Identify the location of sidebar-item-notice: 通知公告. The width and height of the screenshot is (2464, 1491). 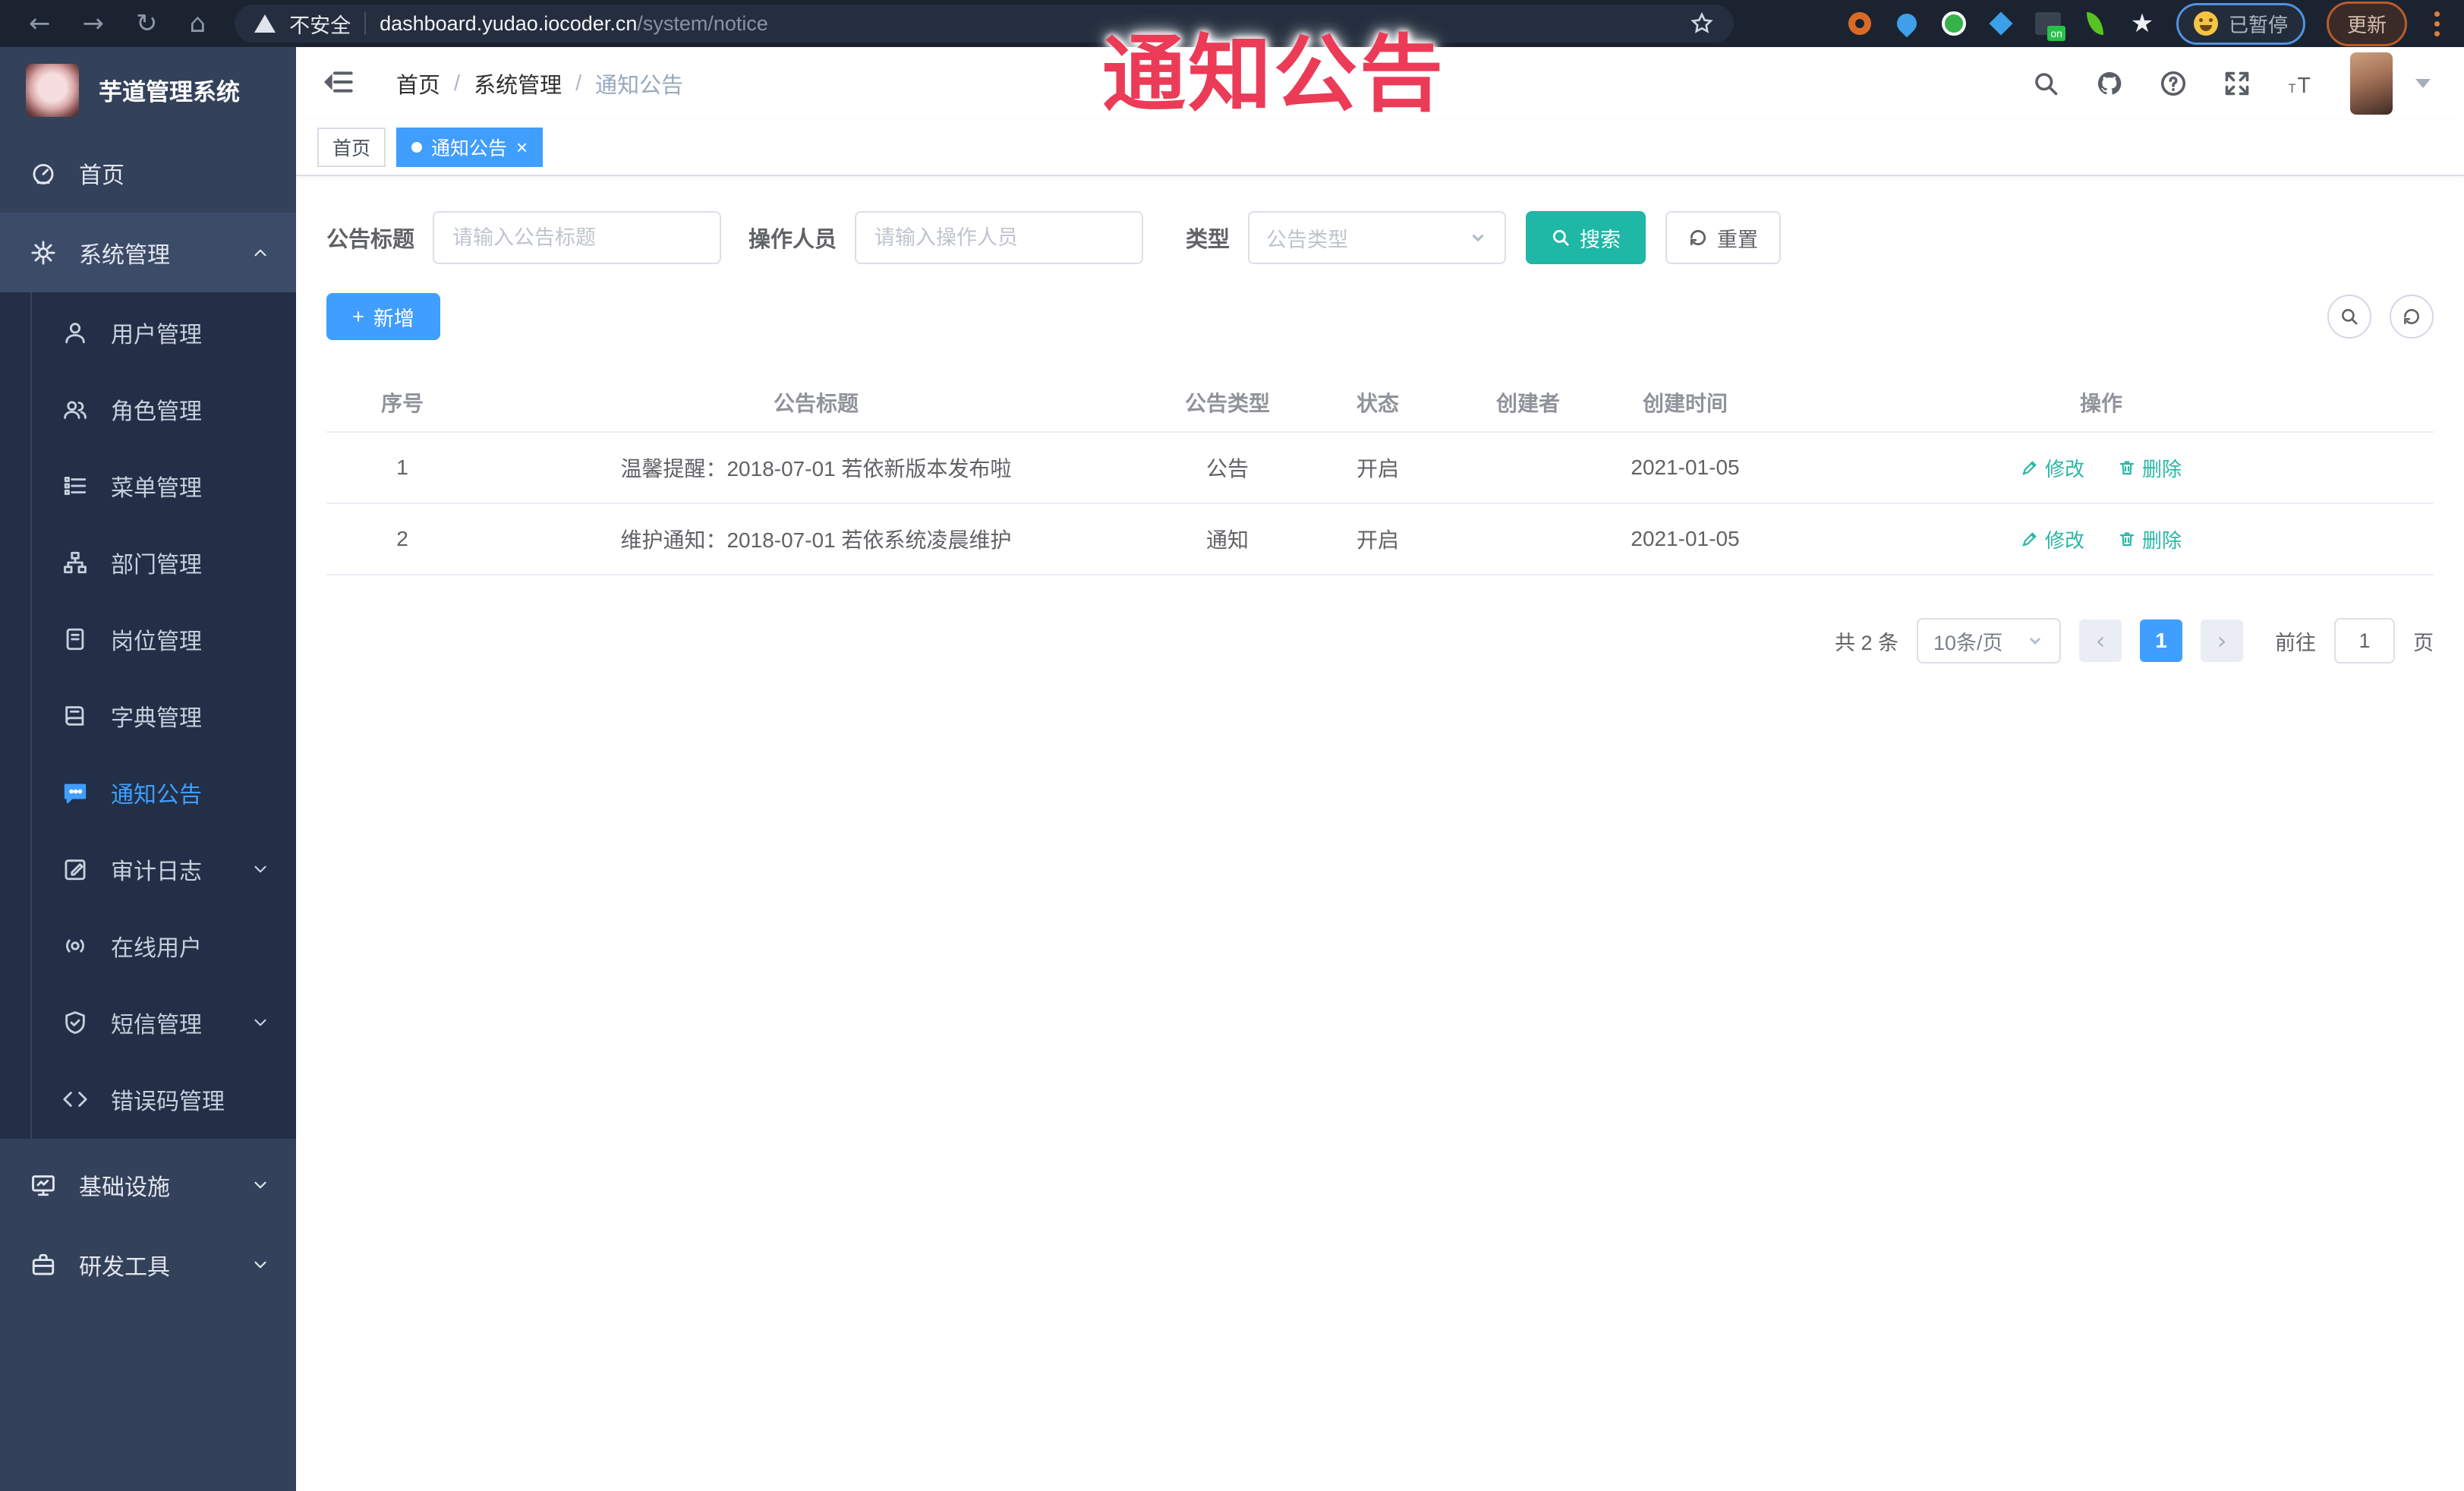
(148, 792).